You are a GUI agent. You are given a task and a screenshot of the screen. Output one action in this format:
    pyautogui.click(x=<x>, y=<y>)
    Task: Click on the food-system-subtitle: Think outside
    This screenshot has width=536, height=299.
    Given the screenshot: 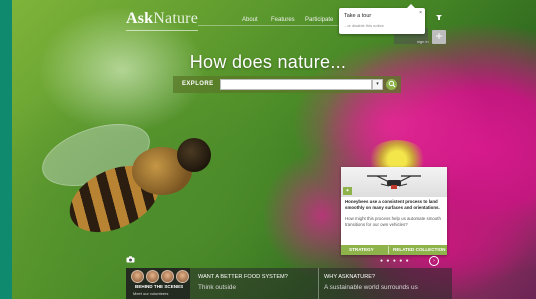 What is the action you would take?
    pyautogui.click(x=217, y=287)
    